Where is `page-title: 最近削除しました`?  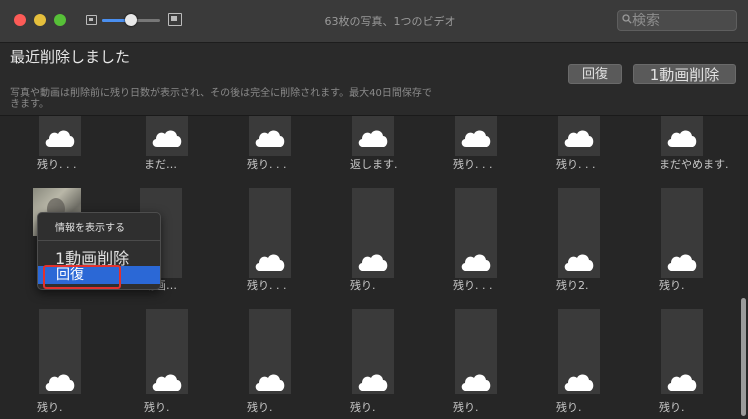
page-title: 最近削除しました is located at coordinates (70, 57).